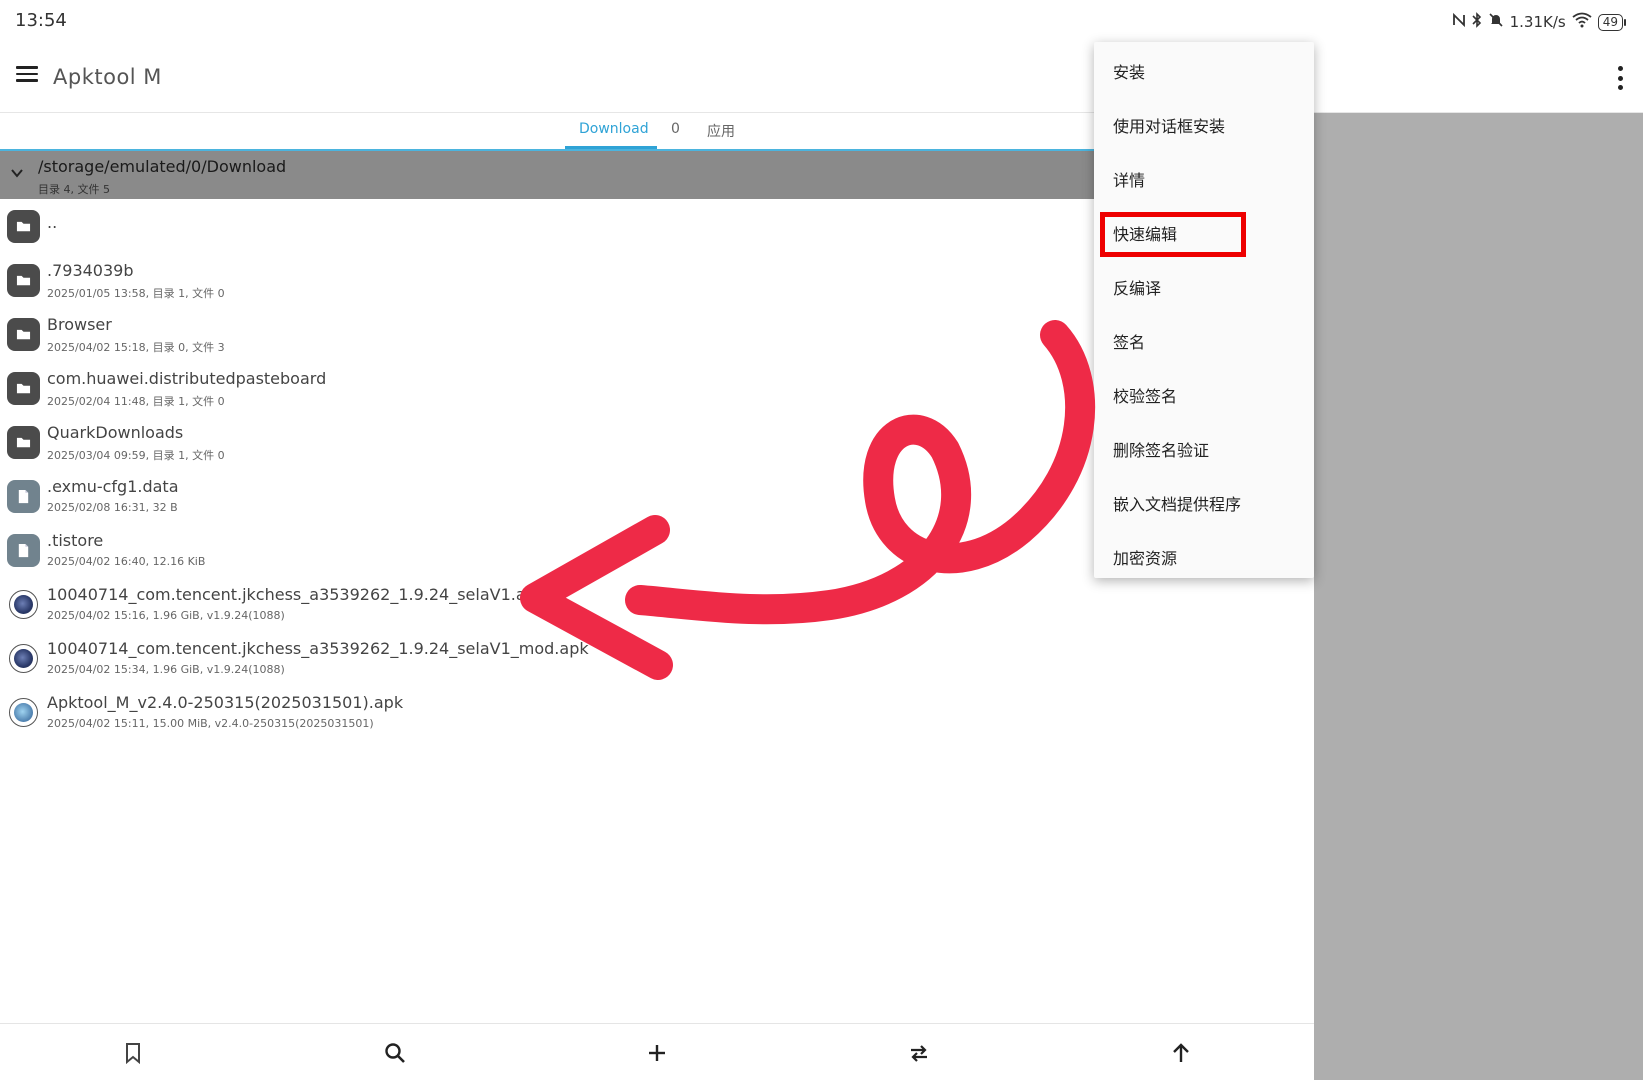 Image resolution: width=1643 pixels, height=1081 pixels. Describe the element at coordinates (17, 174) in the screenshot. I see `chevron-down-icon` at that location.